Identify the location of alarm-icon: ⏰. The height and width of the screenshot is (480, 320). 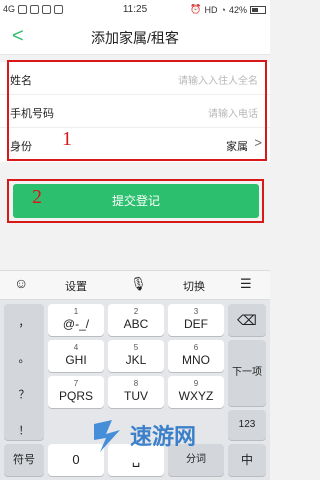
(196, 9).